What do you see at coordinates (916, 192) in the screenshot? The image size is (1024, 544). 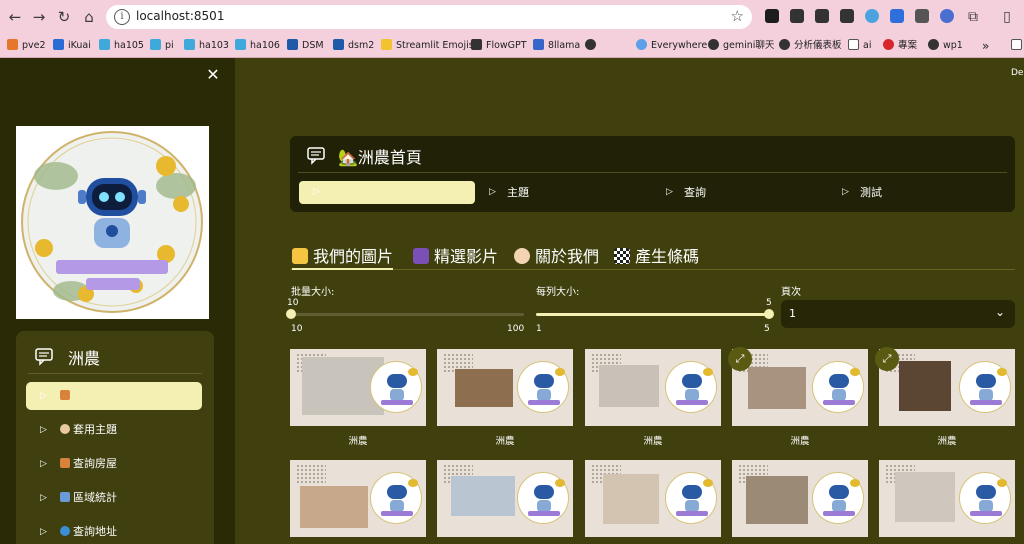 I see `tab-test: ▷ 測試` at bounding box center [916, 192].